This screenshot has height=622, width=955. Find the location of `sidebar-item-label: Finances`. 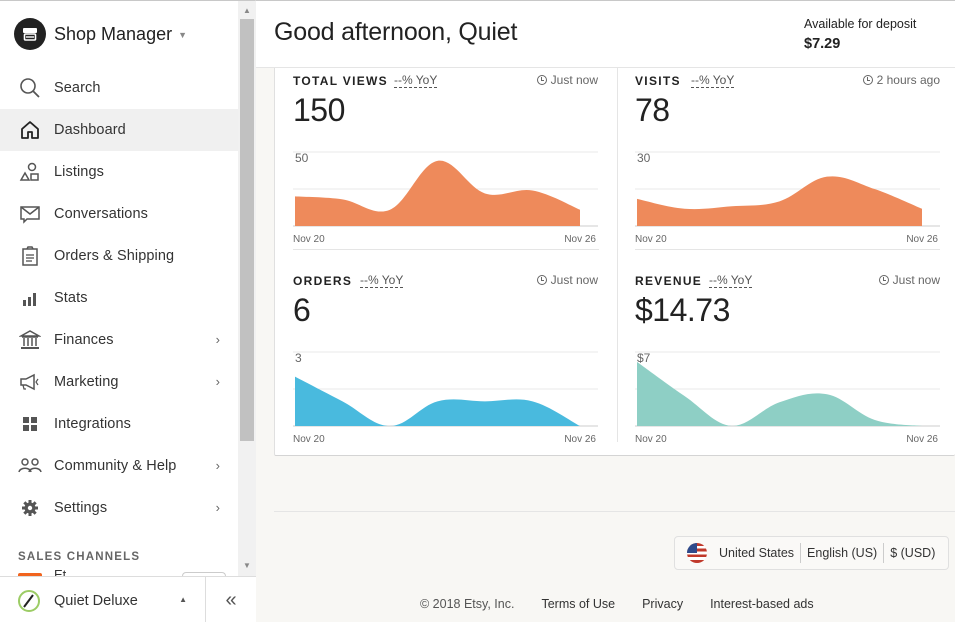

sidebar-item-label: Finances is located at coordinates (84, 340).